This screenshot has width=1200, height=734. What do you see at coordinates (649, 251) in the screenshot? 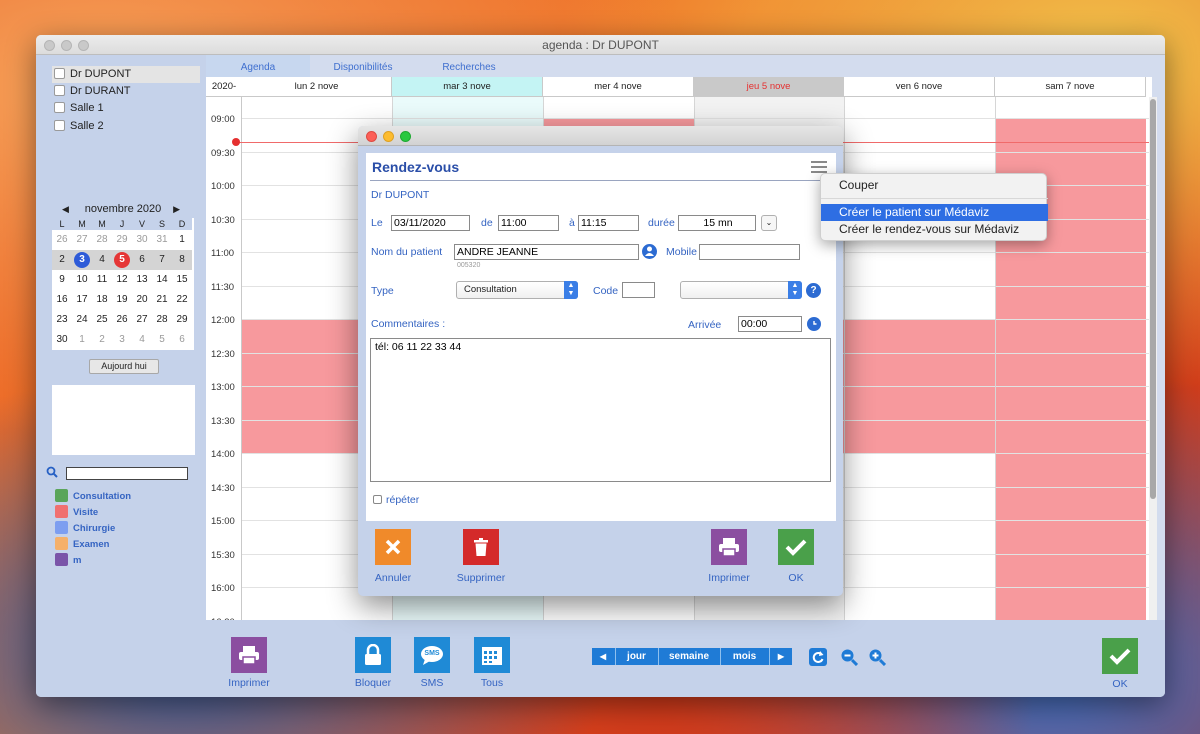
I see `patient-person-icon` at bounding box center [649, 251].